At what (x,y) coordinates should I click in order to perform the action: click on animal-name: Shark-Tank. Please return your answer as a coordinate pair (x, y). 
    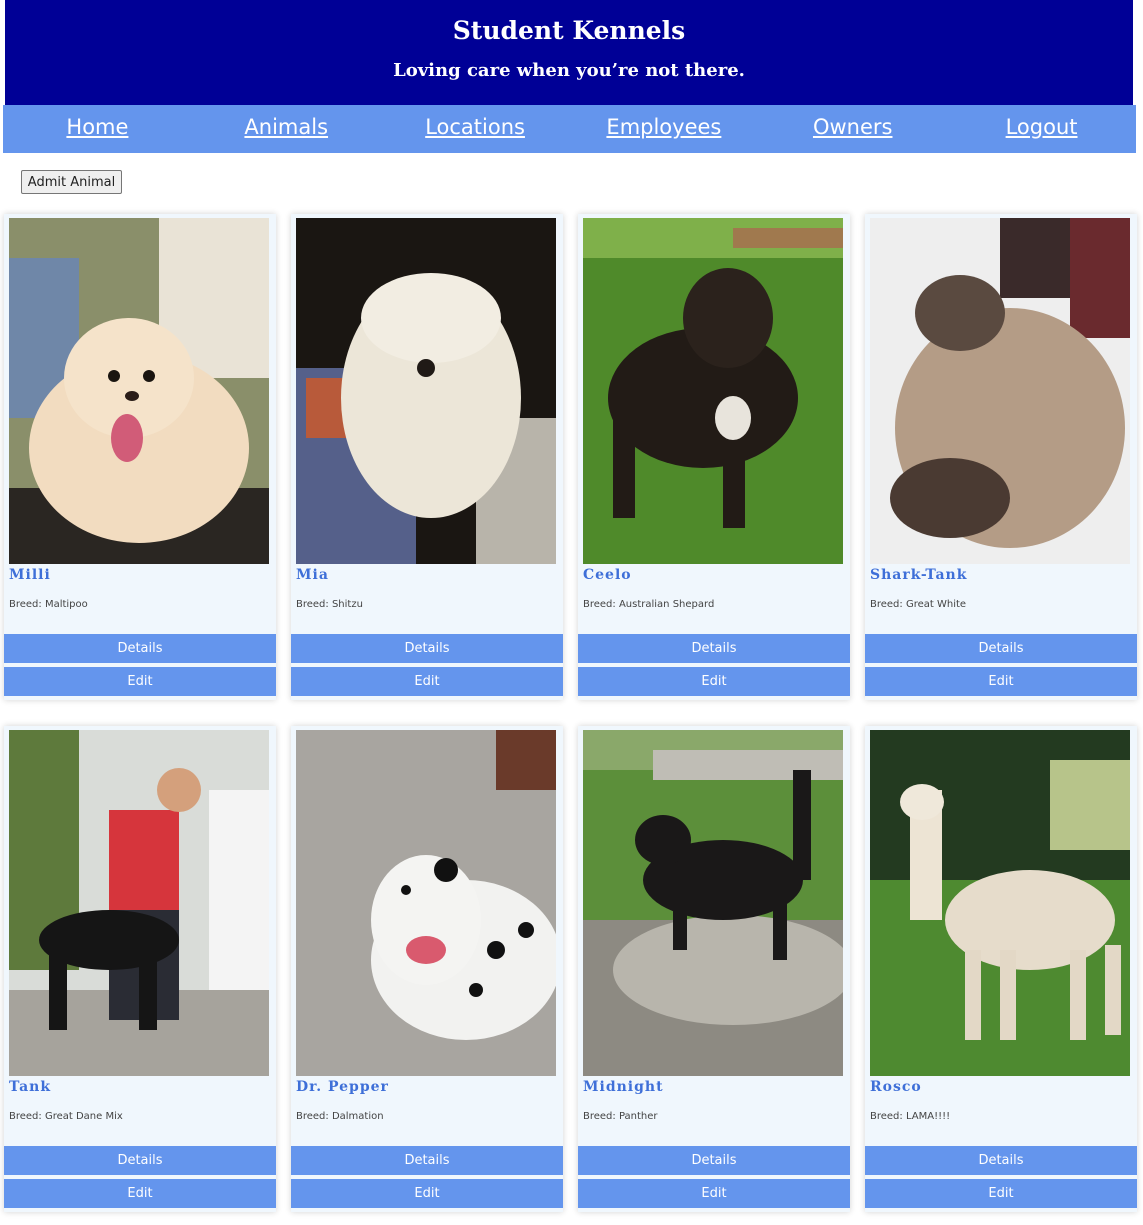
    Looking at the image, I should click on (919, 575).